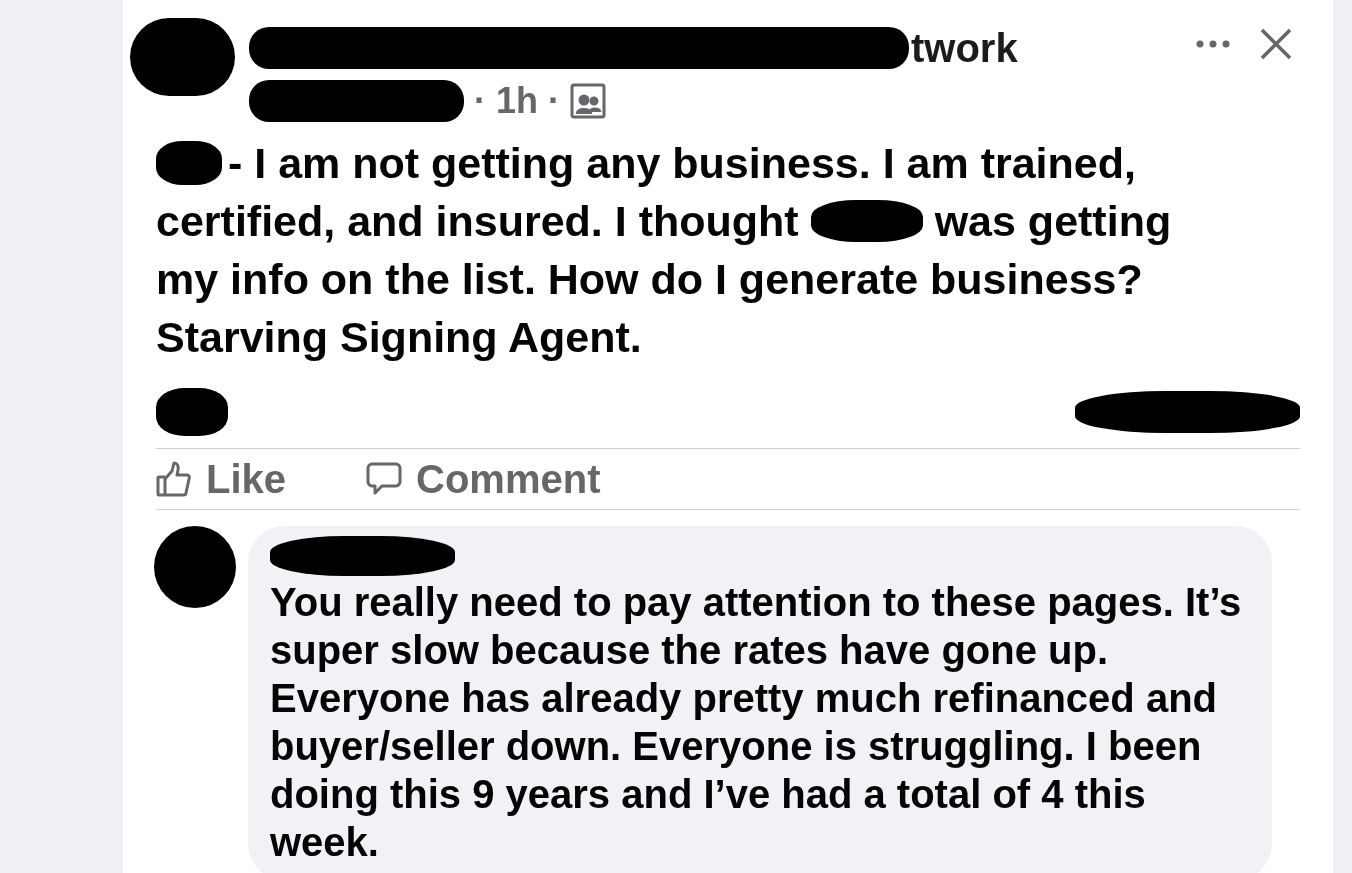 The height and width of the screenshot is (873, 1352). Describe the element at coordinates (399, 337) in the screenshot. I see `post-text: Starving Signing Agent.` at that location.